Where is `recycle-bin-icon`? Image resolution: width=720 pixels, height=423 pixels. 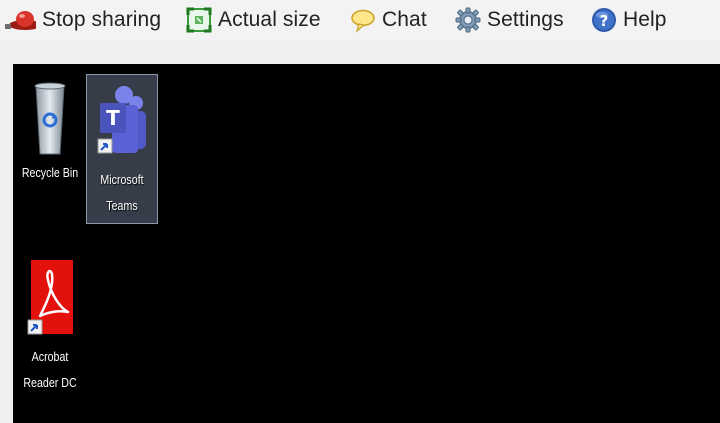
recycle-bin-icon is located at coordinates (50, 118).